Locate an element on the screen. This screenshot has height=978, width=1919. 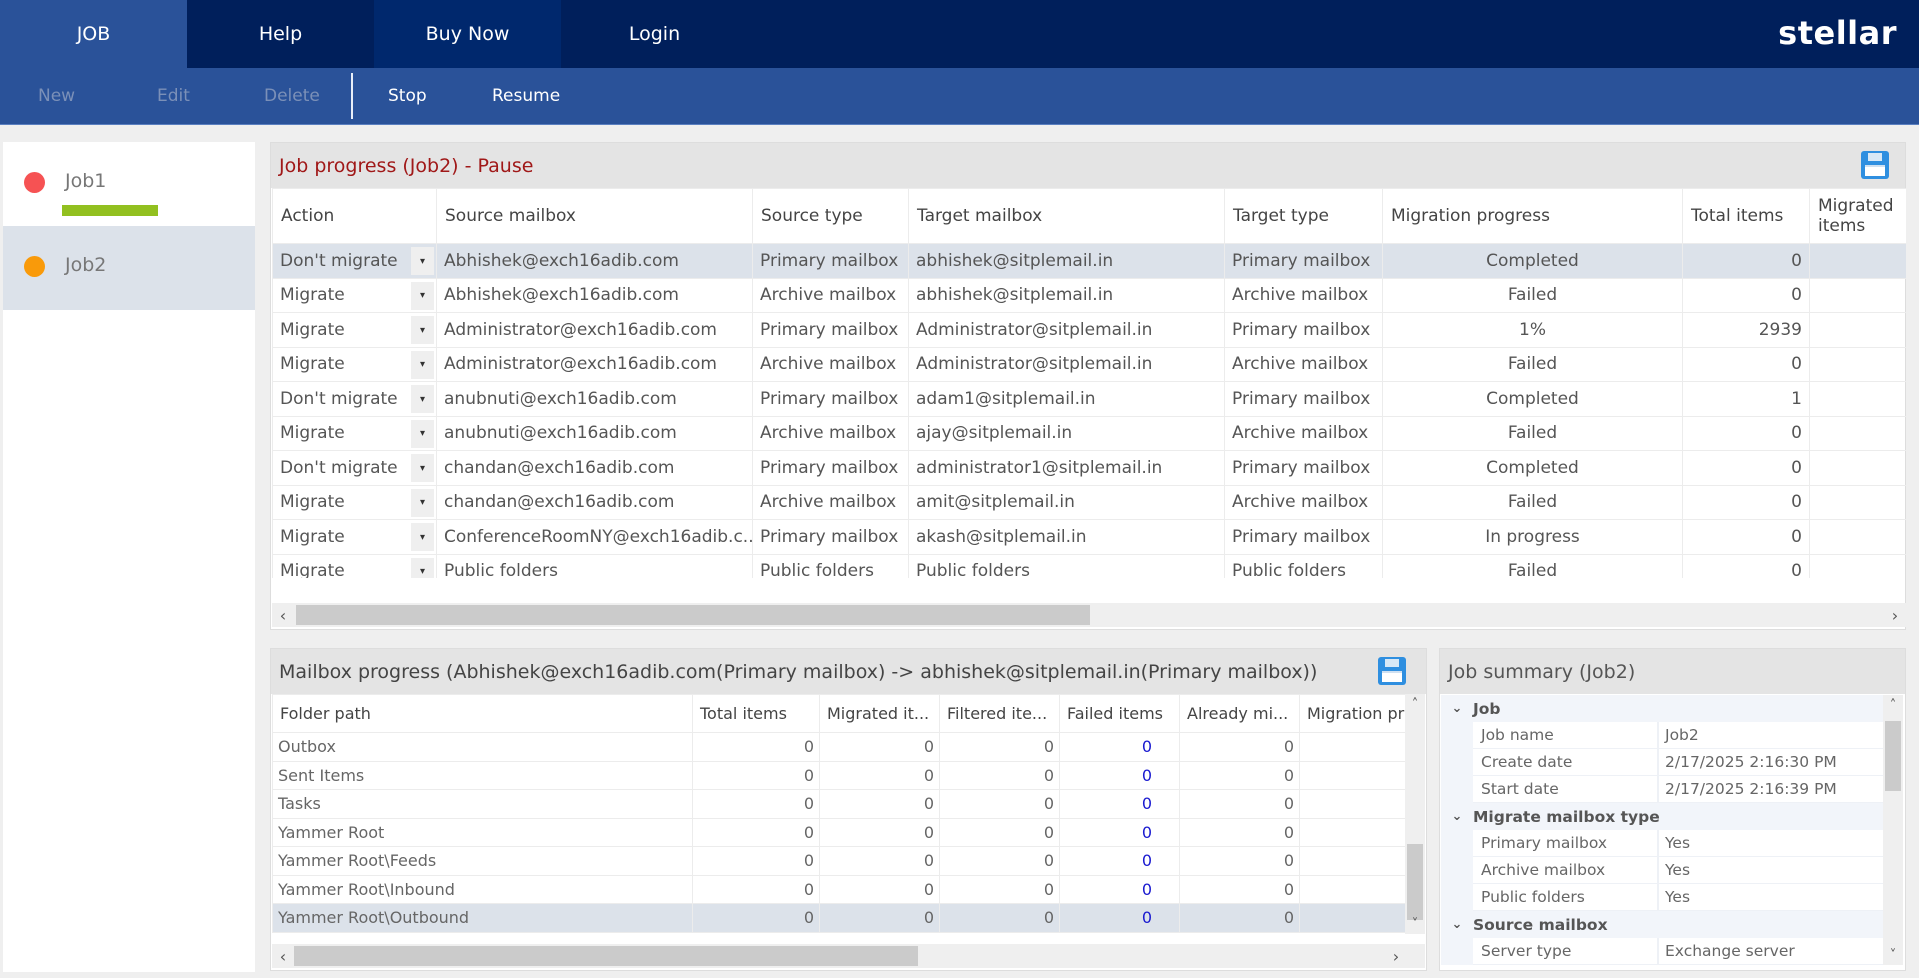
tab-help: Help is located at coordinates (280, 34).